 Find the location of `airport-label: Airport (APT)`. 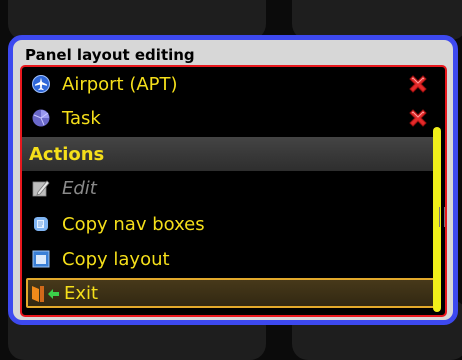

airport-label: Airport (APT) is located at coordinates (120, 84).